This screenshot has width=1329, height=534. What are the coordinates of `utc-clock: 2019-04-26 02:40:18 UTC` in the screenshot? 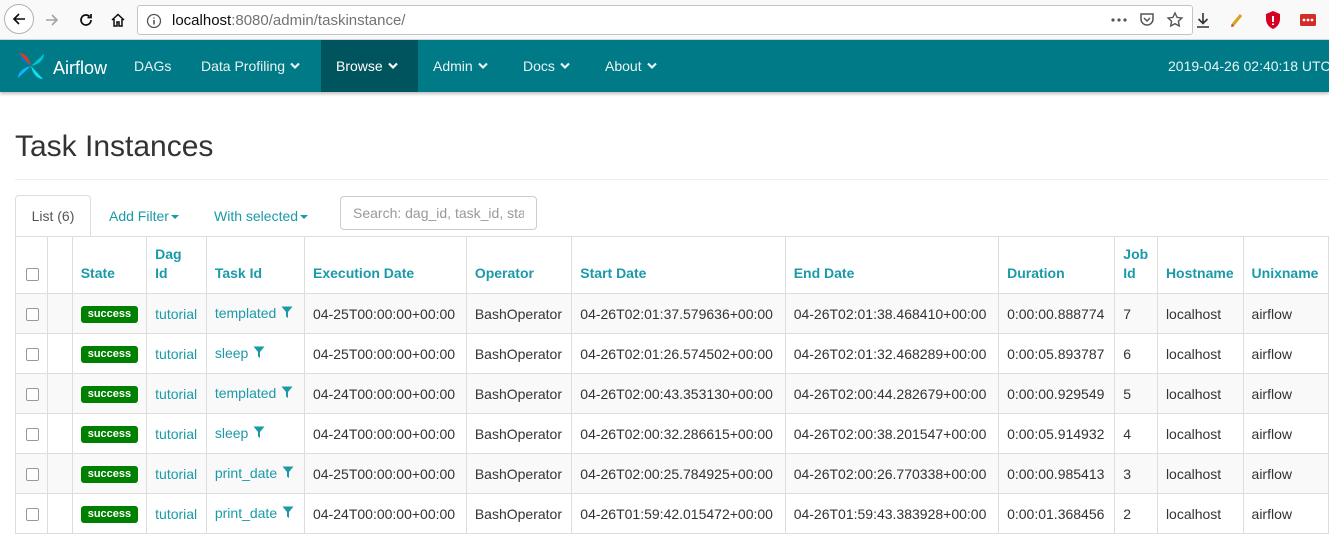 It's located at (1248, 66).